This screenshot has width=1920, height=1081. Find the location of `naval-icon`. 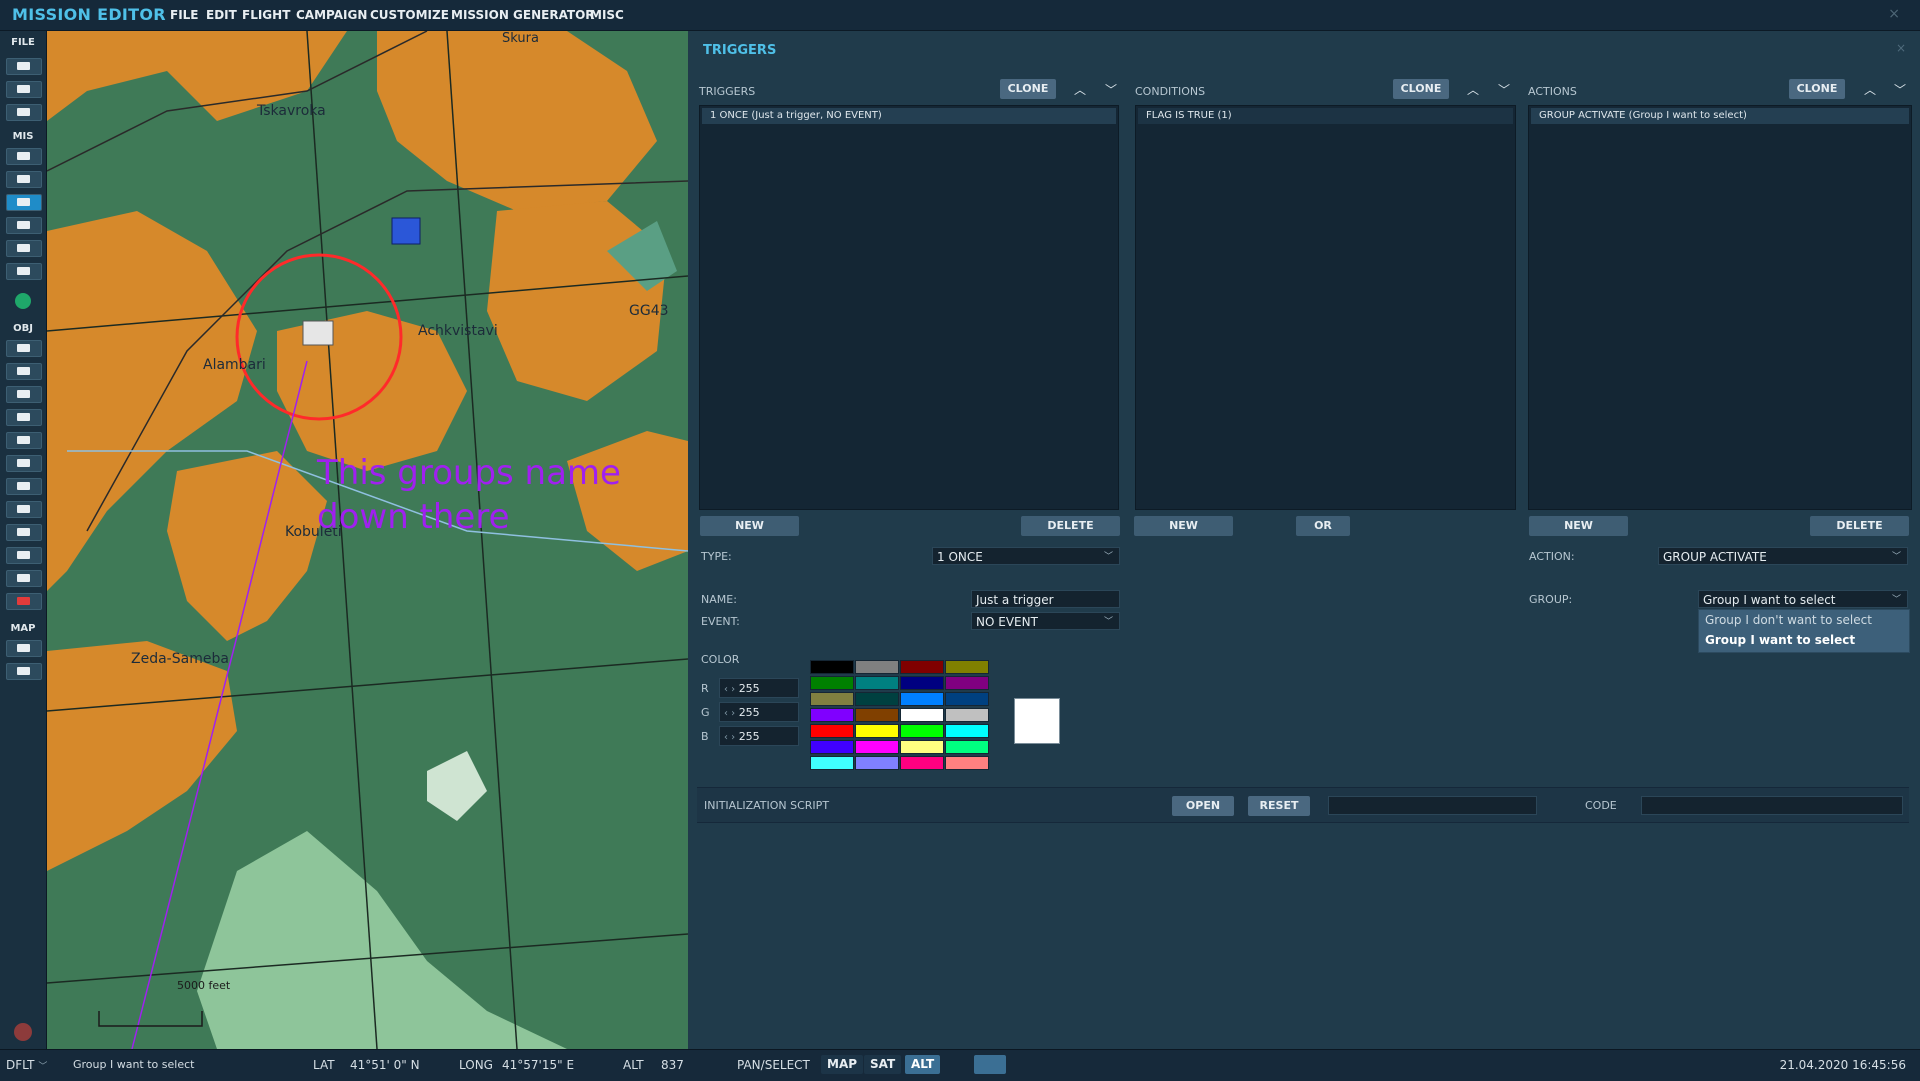

naval-icon is located at coordinates (24, 532).